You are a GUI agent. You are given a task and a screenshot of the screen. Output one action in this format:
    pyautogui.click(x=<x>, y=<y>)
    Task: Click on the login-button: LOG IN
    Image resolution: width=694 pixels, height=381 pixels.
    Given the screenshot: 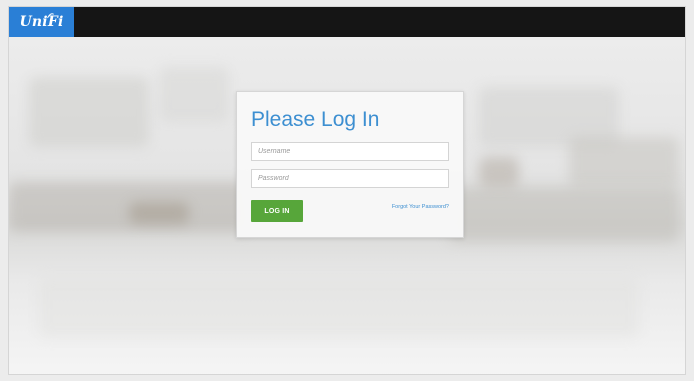 What is the action you would take?
    pyautogui.click(x=277, y=211)
    